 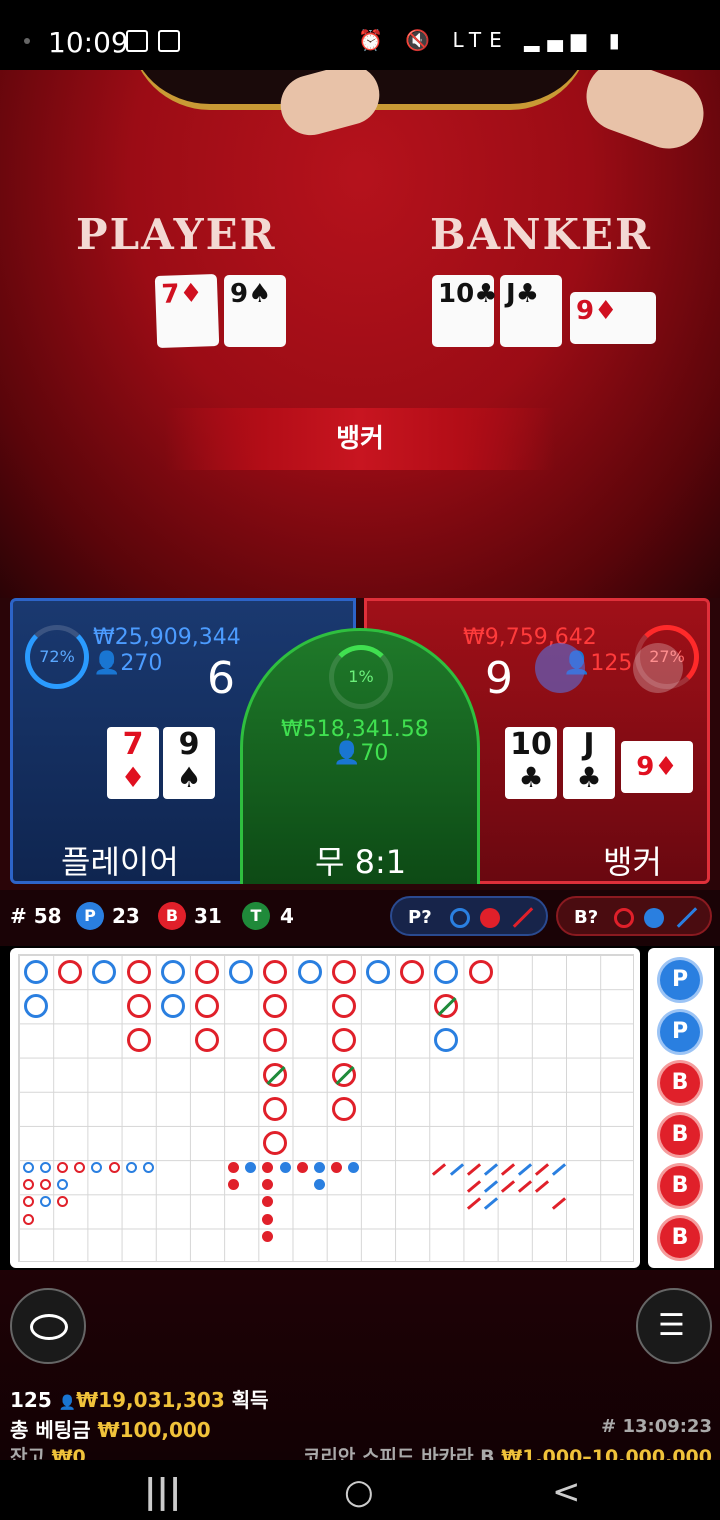 I want to click on banker-predict-button: B?, so click(x=634, y=916).